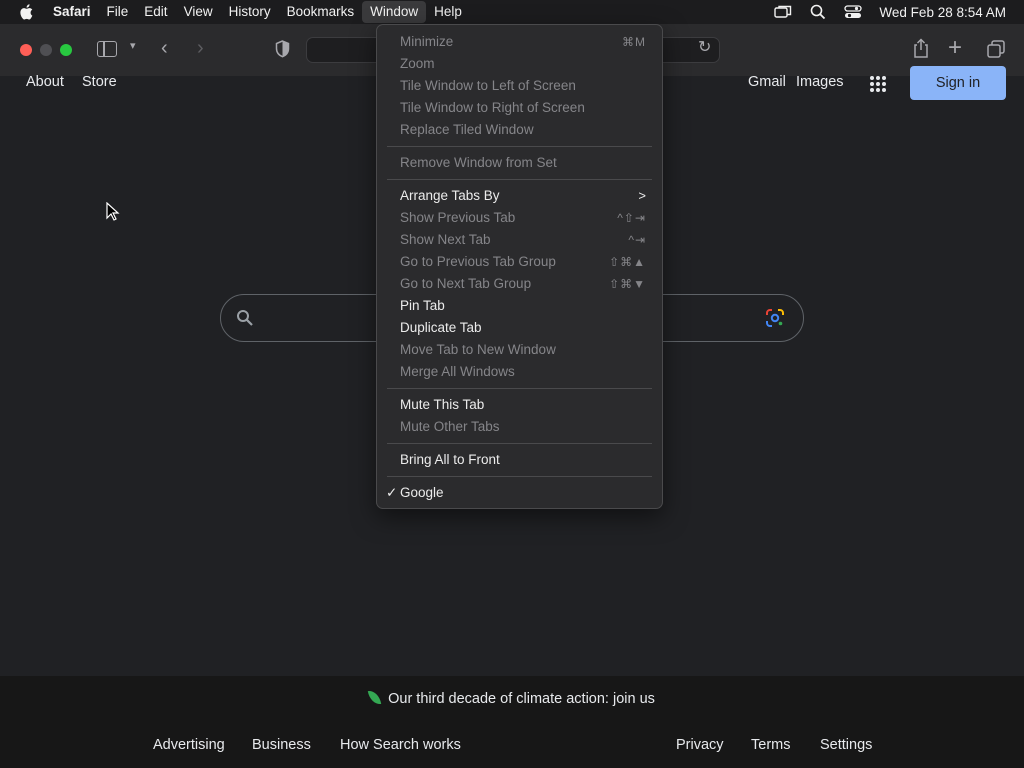 Image resolution: width=1024 pixels, height=768 pixels. What do you see at coordinates (846, 745) in the screenshot?
I see `footer-settings-link: Settings` at bounding box center [846, 745].